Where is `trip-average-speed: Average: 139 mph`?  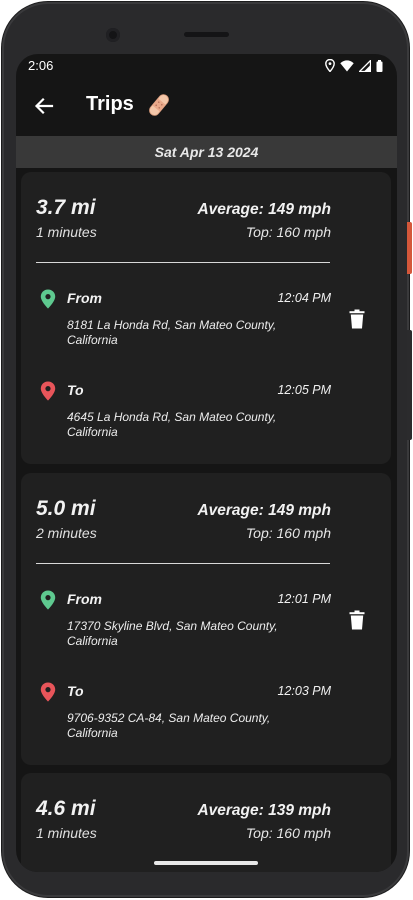
trip-average-speed: Average: 139 mph is located at coordinates (264, 810).